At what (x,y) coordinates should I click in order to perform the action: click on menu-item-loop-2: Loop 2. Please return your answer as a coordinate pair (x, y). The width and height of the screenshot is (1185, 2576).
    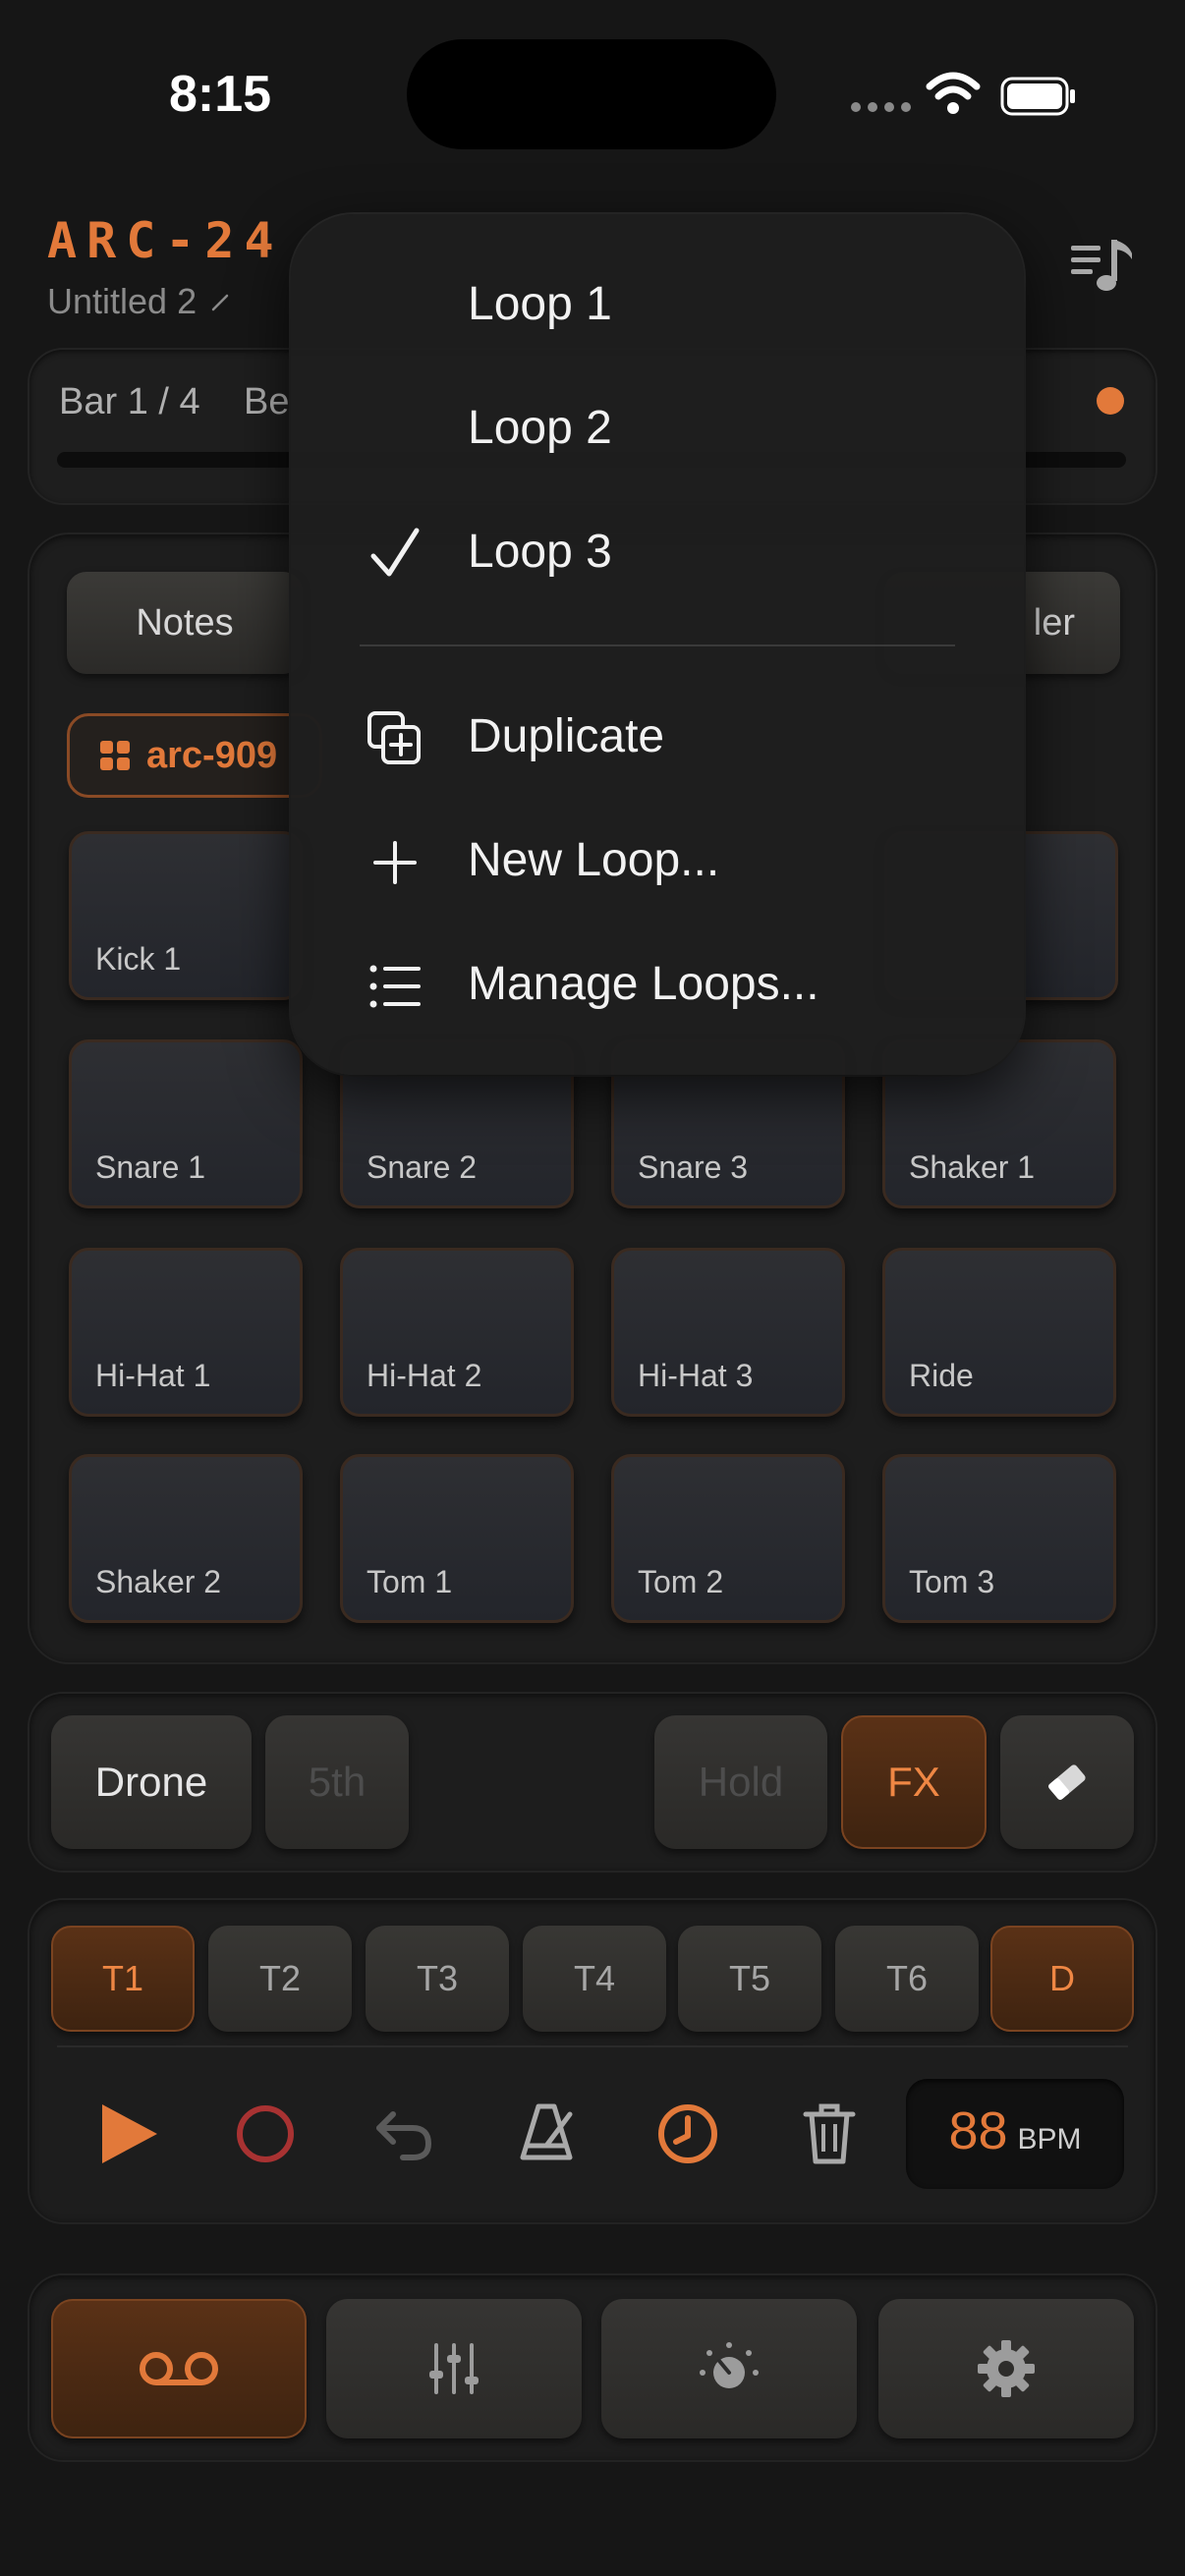
    Looking at the image, I should click on (540, 428).